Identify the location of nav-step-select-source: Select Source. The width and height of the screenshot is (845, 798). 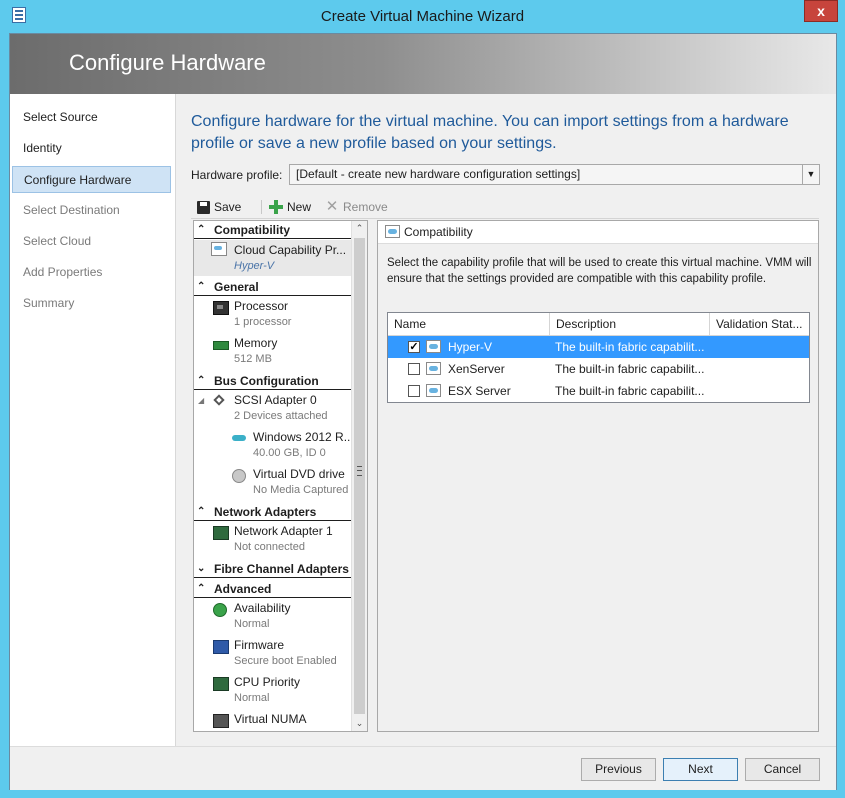
(91, 117).